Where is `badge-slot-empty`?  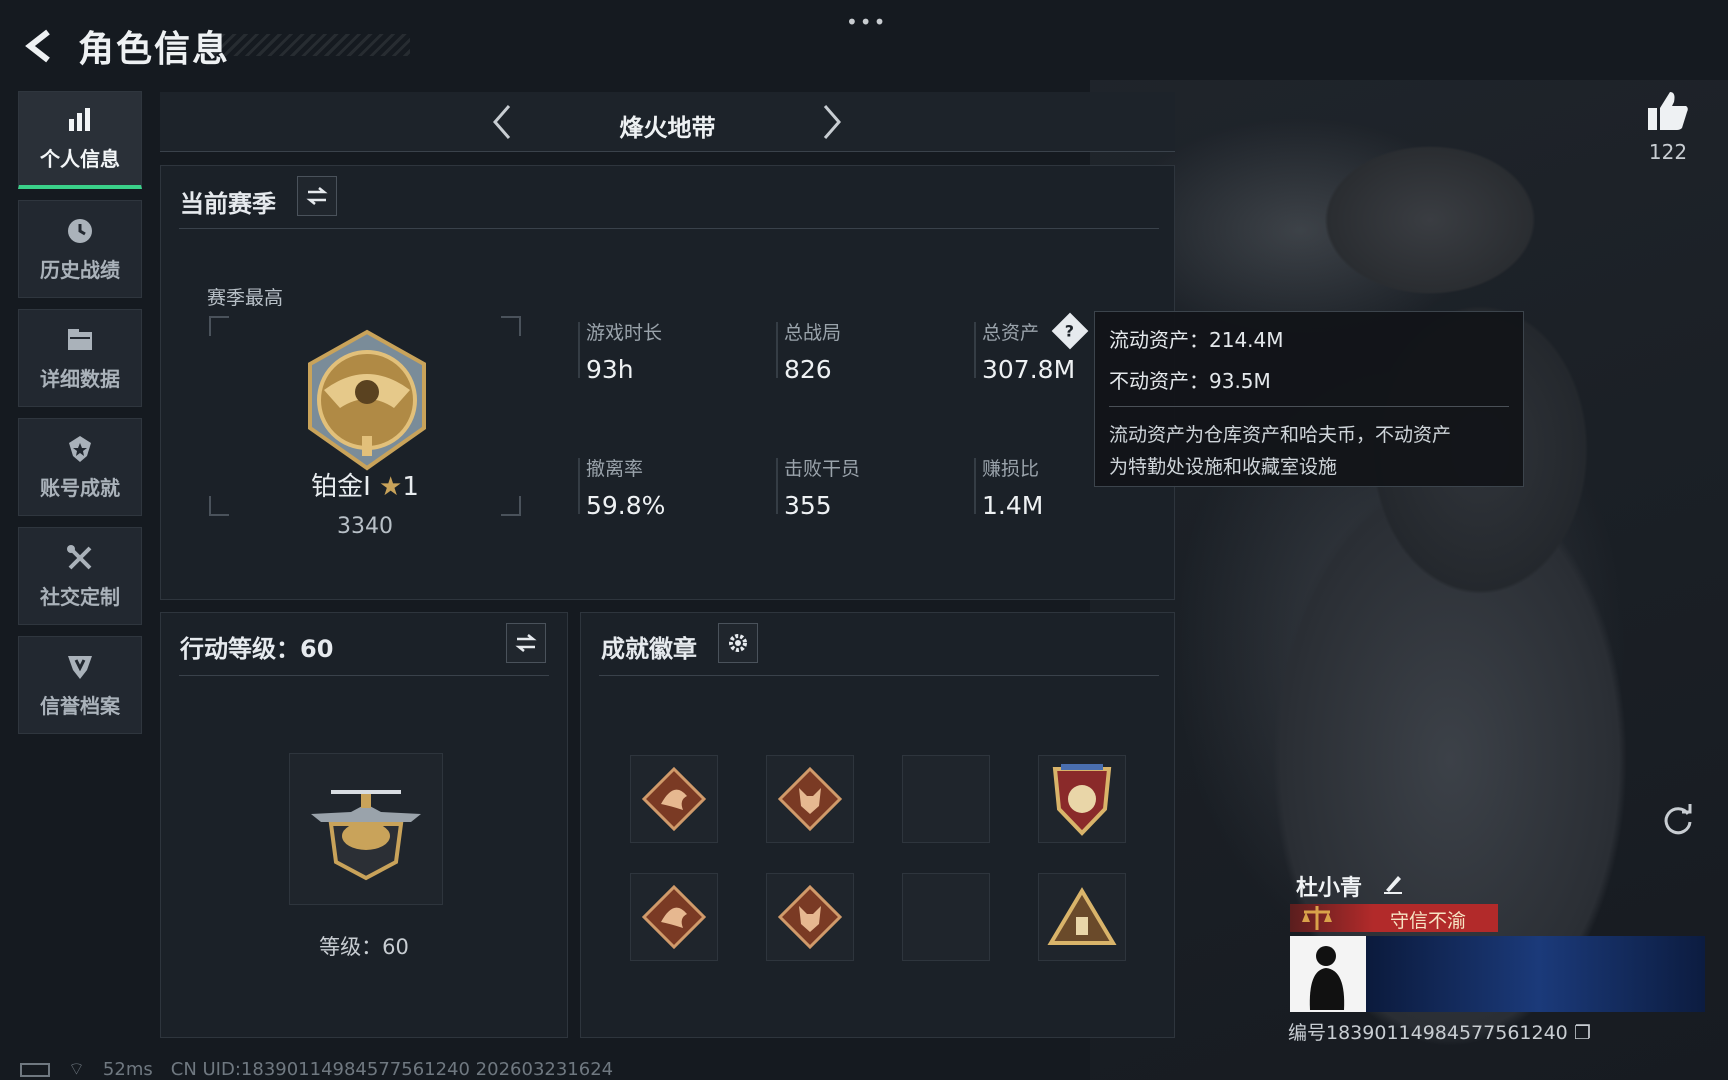
badge-slot-empty is located at coordinates (946, 799).